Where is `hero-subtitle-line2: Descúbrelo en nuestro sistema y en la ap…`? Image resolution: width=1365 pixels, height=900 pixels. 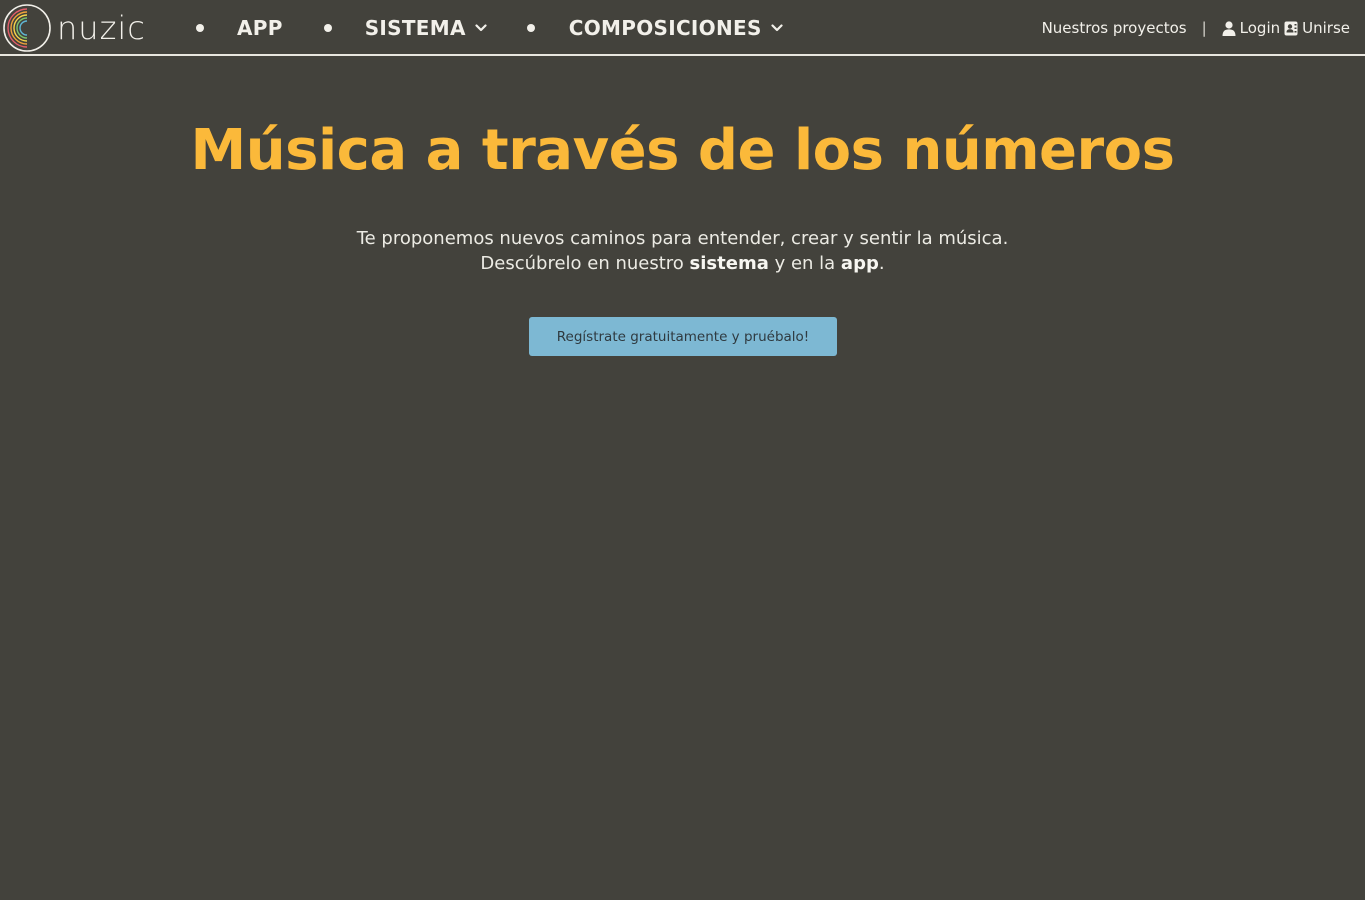
hero-subtitle-line2: Descúbrelo en nuestro sistema y en la ap… is located at coordinates (682, 263).